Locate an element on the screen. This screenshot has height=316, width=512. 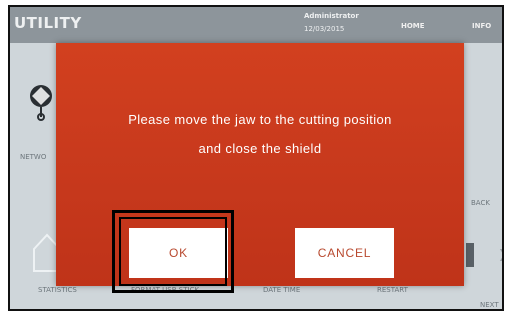
current-date: 12/03/2015 is located at coordinates (324, 29).